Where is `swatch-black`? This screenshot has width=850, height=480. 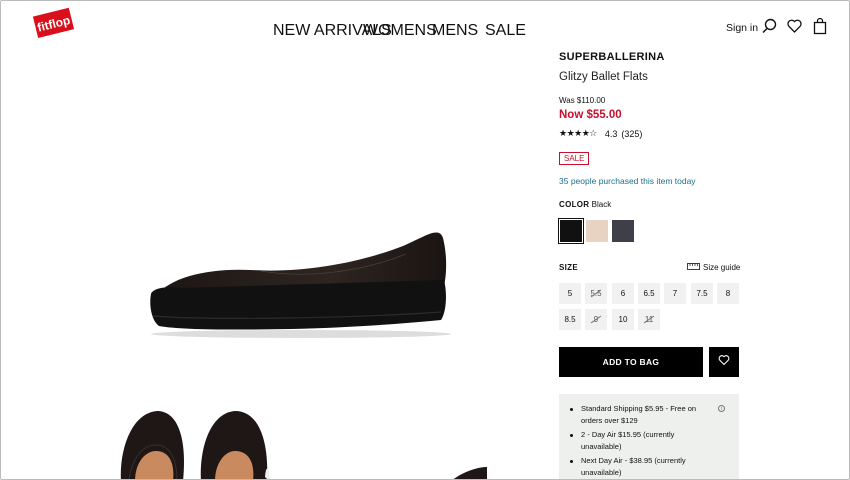
swatch-black is located at coordinates (571, 231).